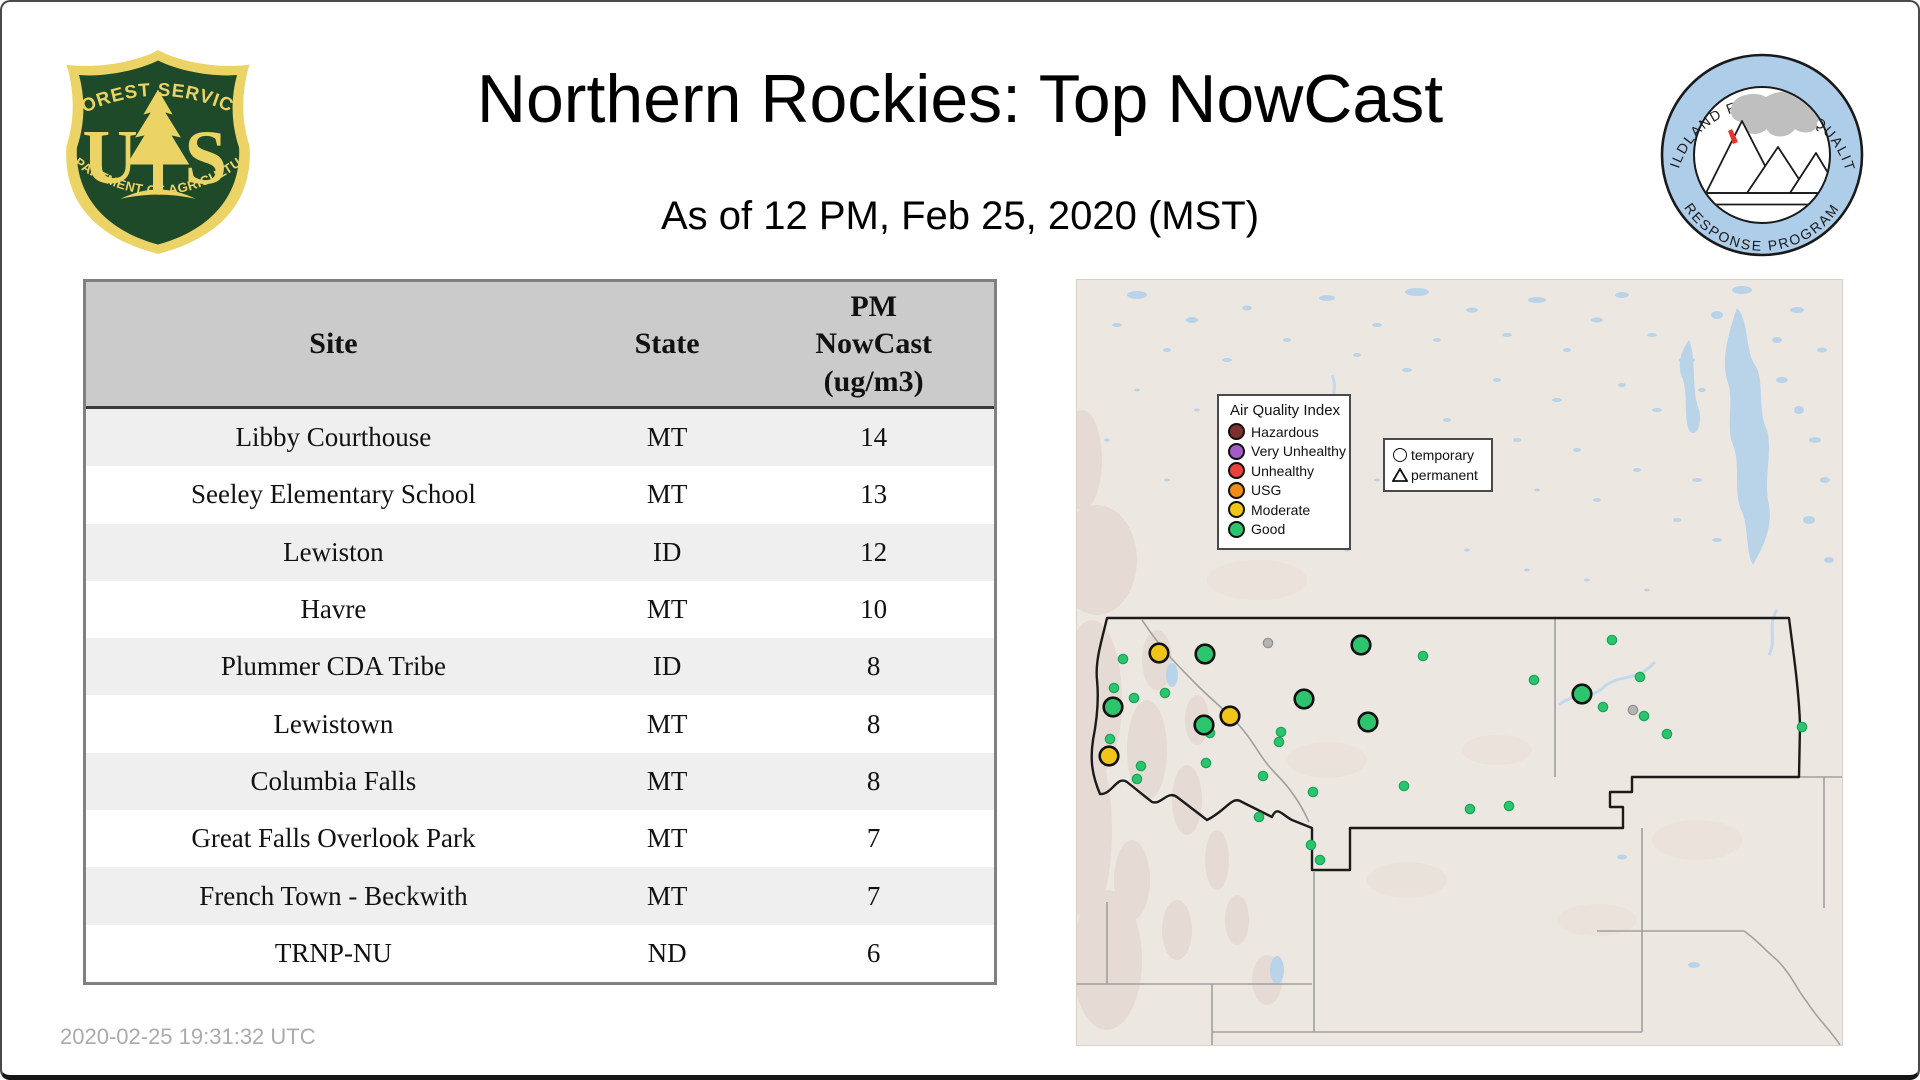  What do you see at coordinates (874, 551) in the screenshot?
I see `table-cell: 12` at bounding box center [874, 551].